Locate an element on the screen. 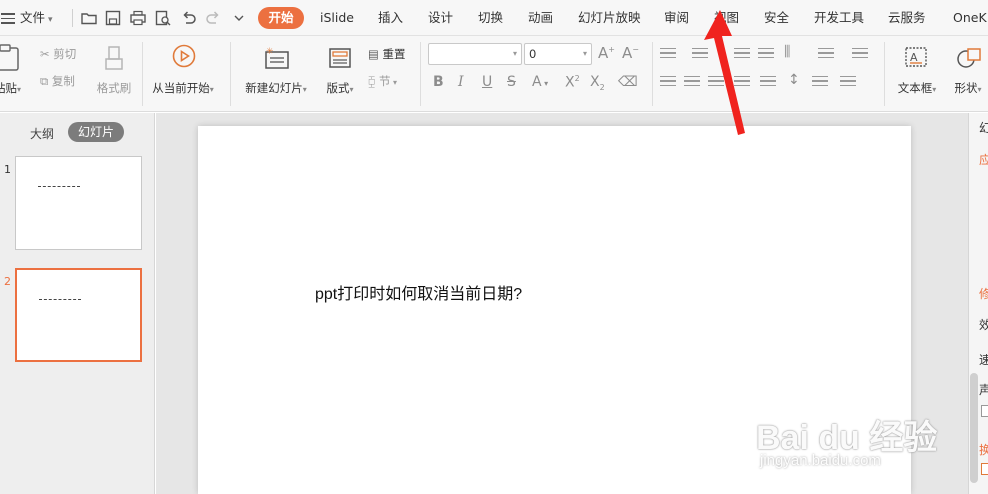 This screenshot has height=494, width=988. copy-button: ⧉ 复制 is located at coordinates (57, 81).